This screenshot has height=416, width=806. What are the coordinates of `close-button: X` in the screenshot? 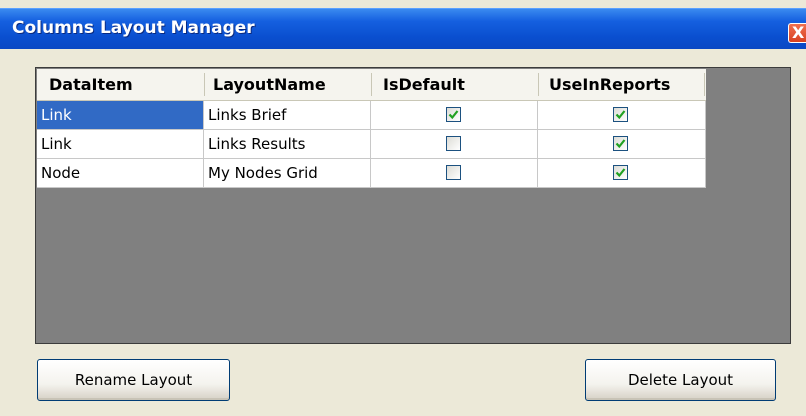 It's located at (797, 33).